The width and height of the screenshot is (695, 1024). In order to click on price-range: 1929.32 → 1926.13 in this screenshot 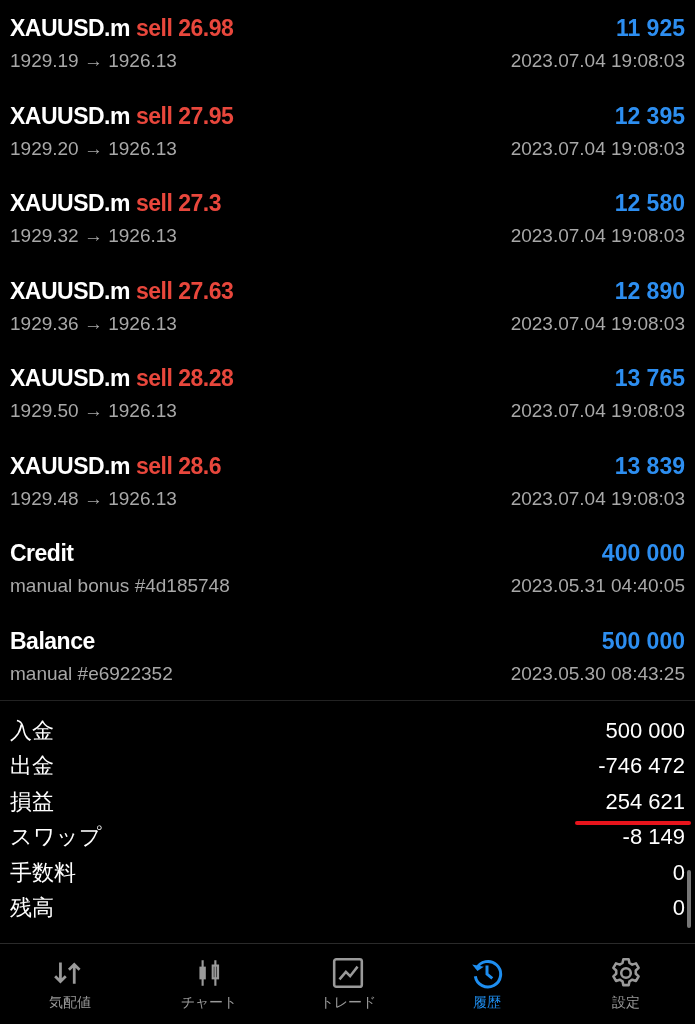, I will do `click(93, 236)`.